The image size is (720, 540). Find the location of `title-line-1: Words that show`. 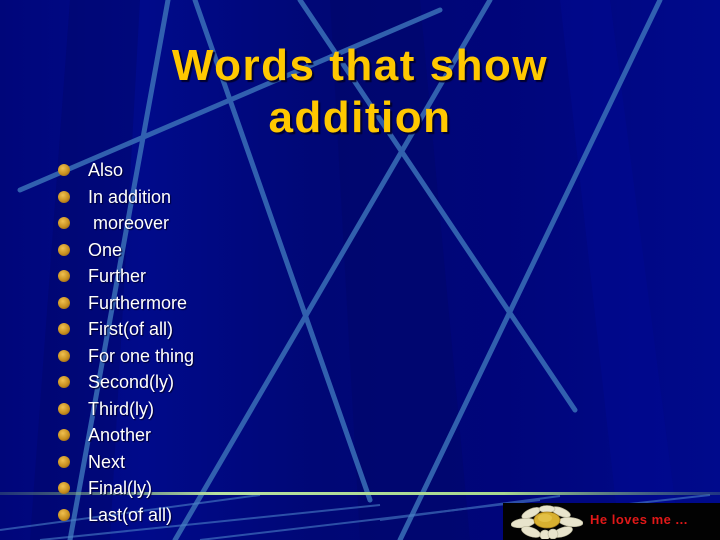

title-line-1: Words that show is located at coordinates (360, 65).